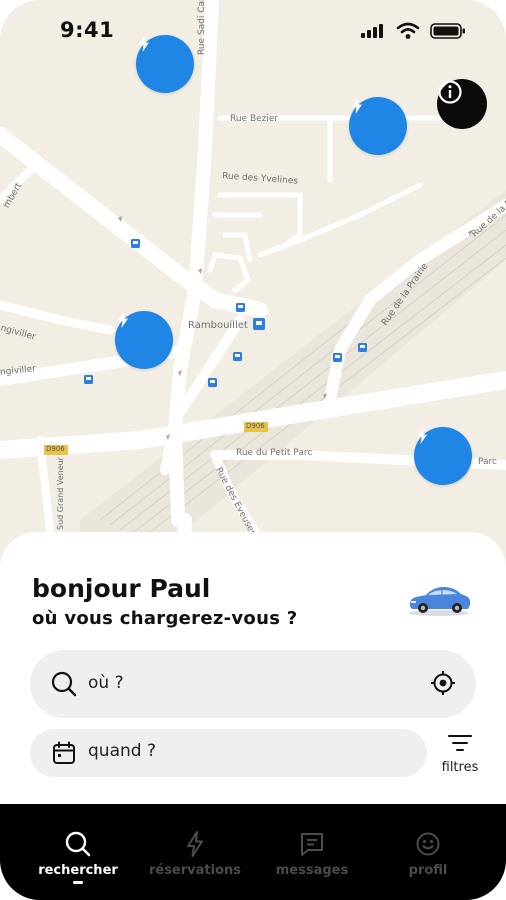  I want to click on smiley-icon, so click(428, 844).